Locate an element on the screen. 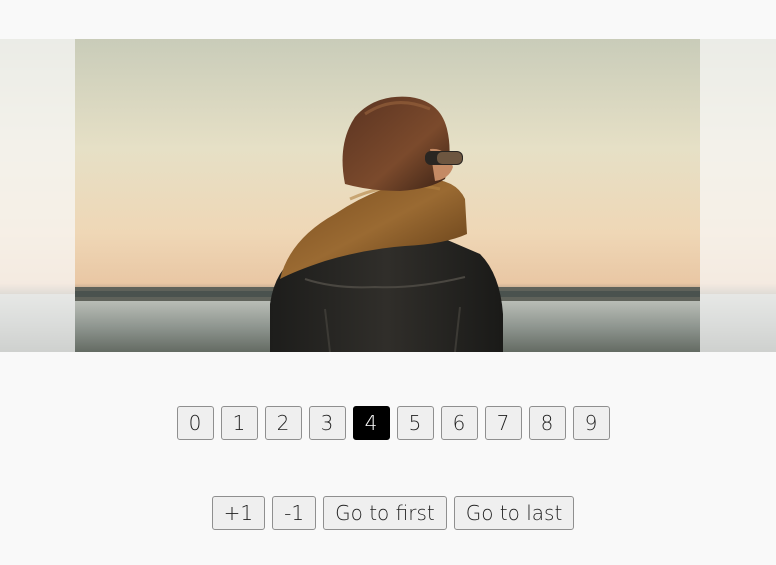 This screenshot has height=565, width=776. previous-slide-image is located at coordinates (37, 195).